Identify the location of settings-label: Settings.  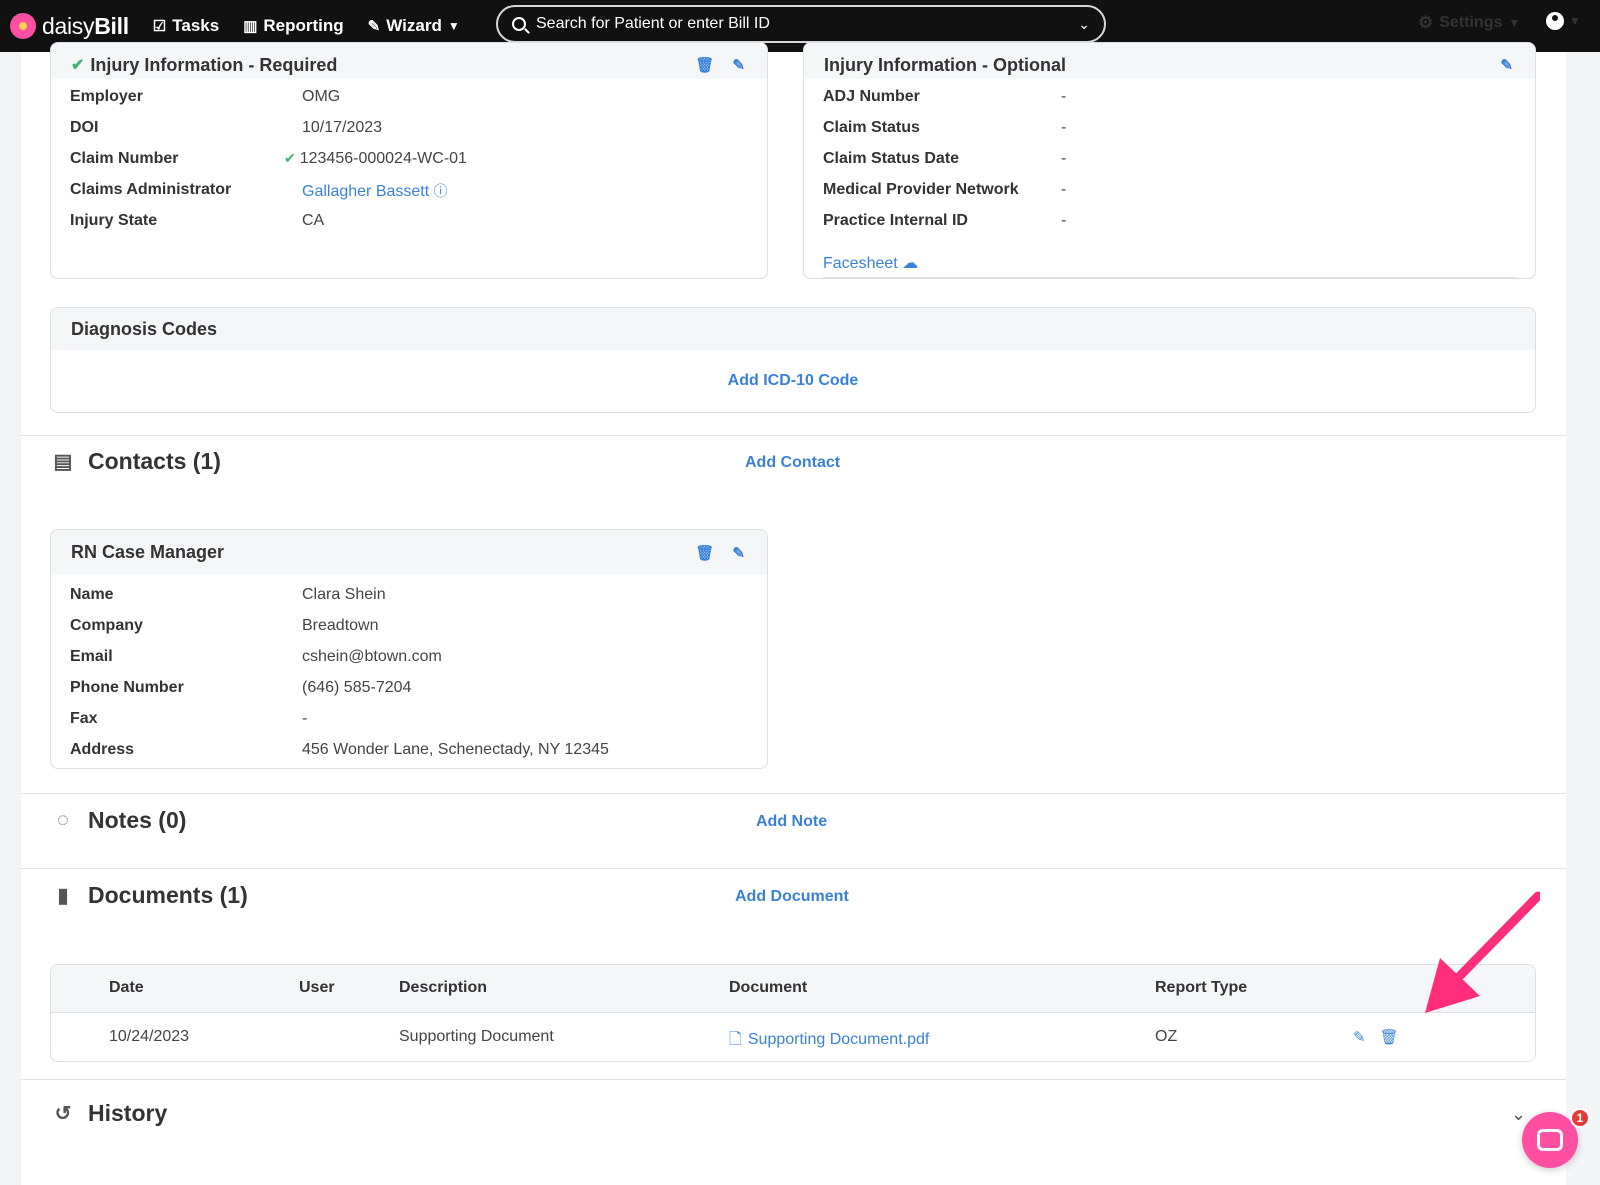
(1471, 22).